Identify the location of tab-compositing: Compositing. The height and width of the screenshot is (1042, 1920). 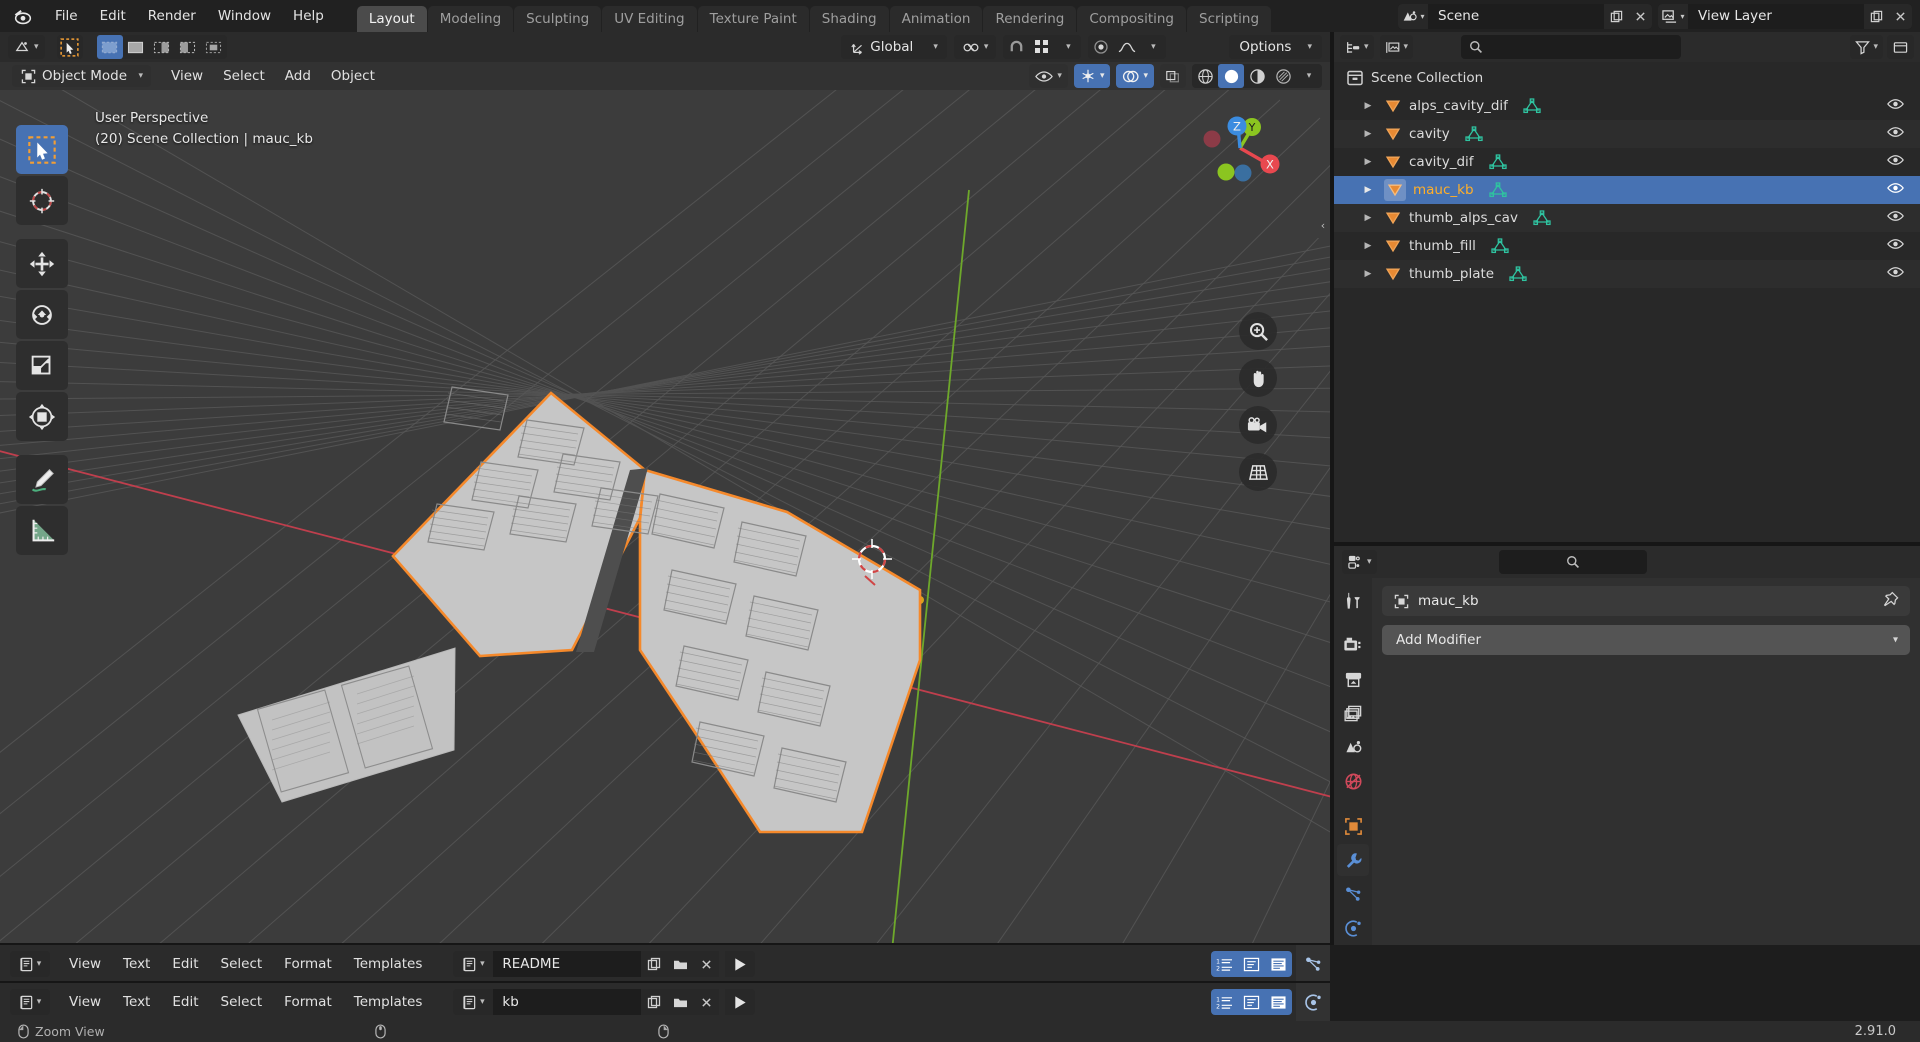
(1131, 19).